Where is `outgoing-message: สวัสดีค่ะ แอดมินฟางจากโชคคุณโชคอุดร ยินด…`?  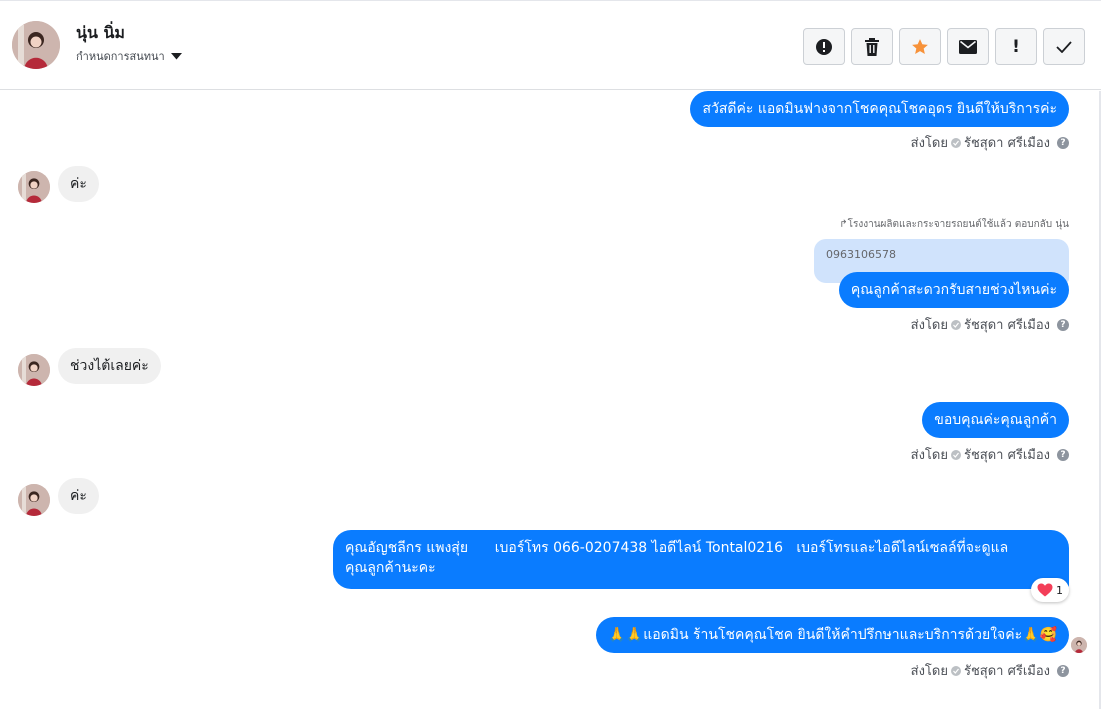 outgoing-message: สวัสดีค่ะ แอดมินฟางจากโชคคุณโชคอุดร ยินด… is located at coordinates (879, 109).